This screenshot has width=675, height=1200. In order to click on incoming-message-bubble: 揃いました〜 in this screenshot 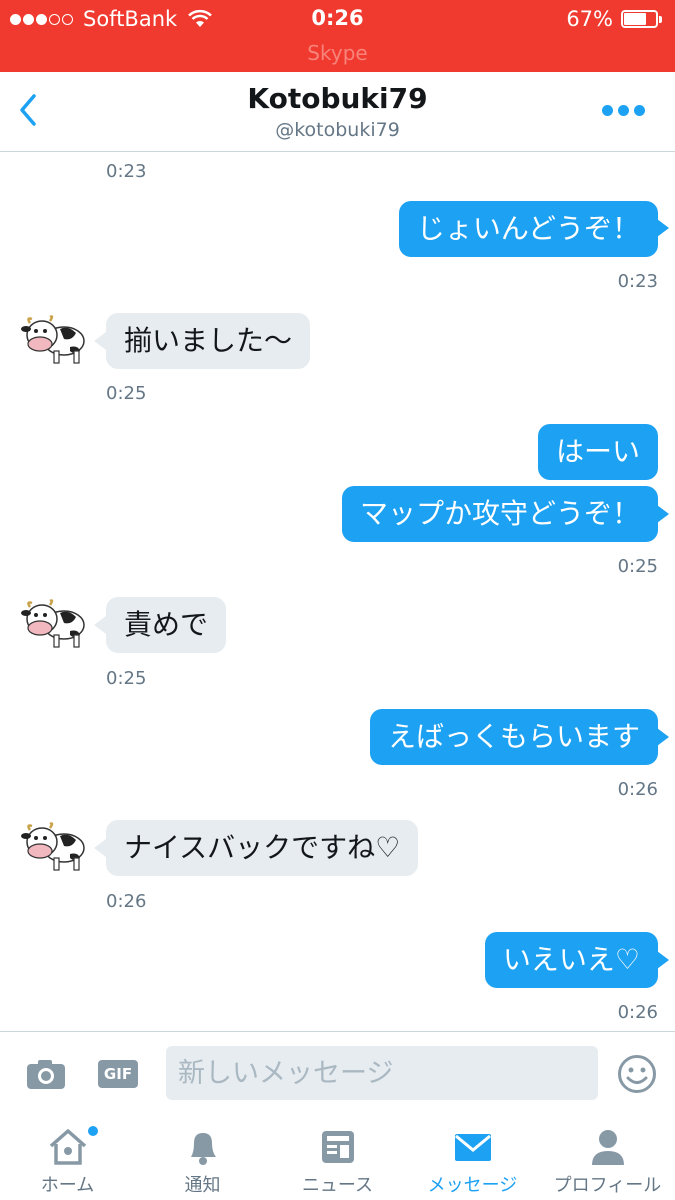, I will do `click(208, 341)`.